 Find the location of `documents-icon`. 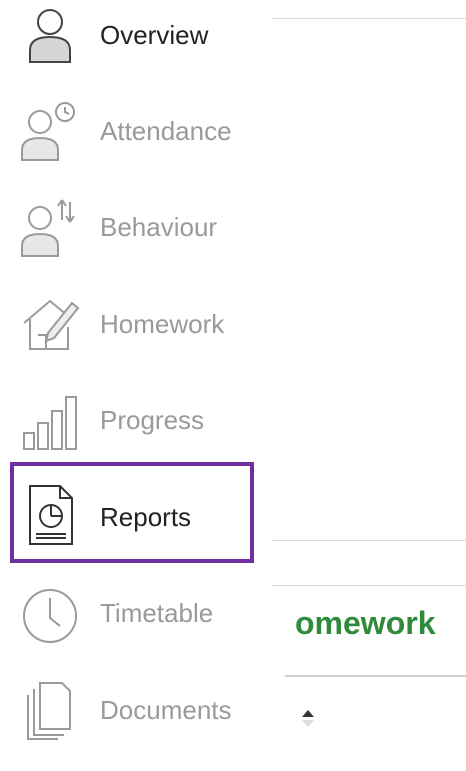

documents-icon is located at coordinates (50, 709).